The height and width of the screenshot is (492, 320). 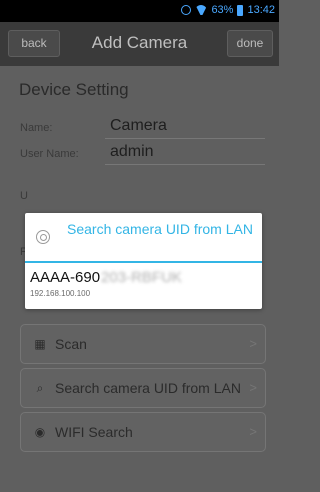 I want to click on status-bar-right: 63% 13:42, so click(x=228, y=10).